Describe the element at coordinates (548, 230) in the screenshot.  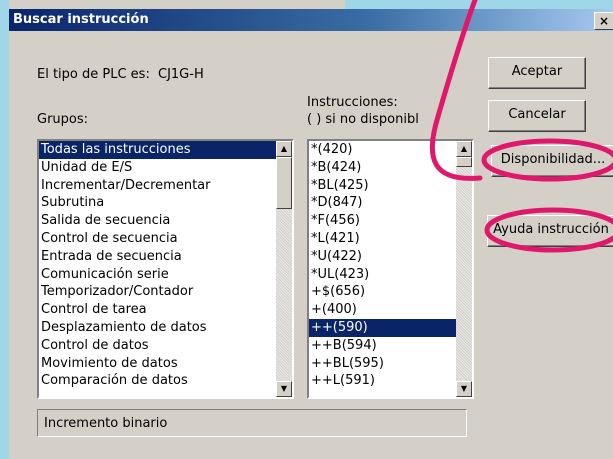
I see `help-highlight` at that location.